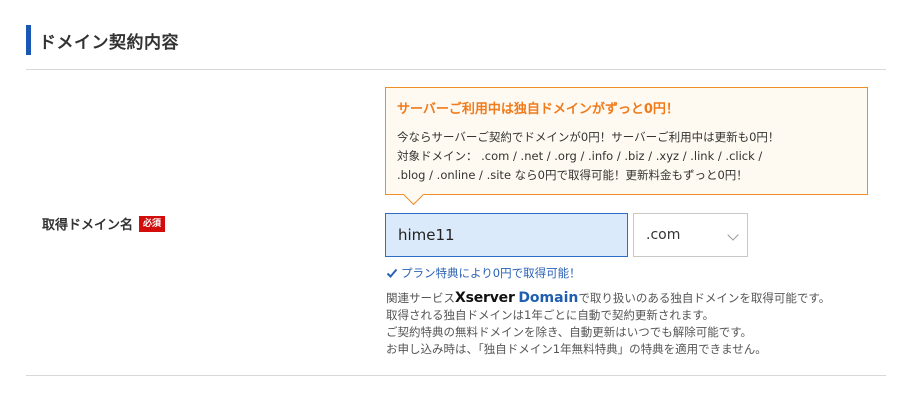  I want to click on tld-selected-value: .com, so click(663, 235).